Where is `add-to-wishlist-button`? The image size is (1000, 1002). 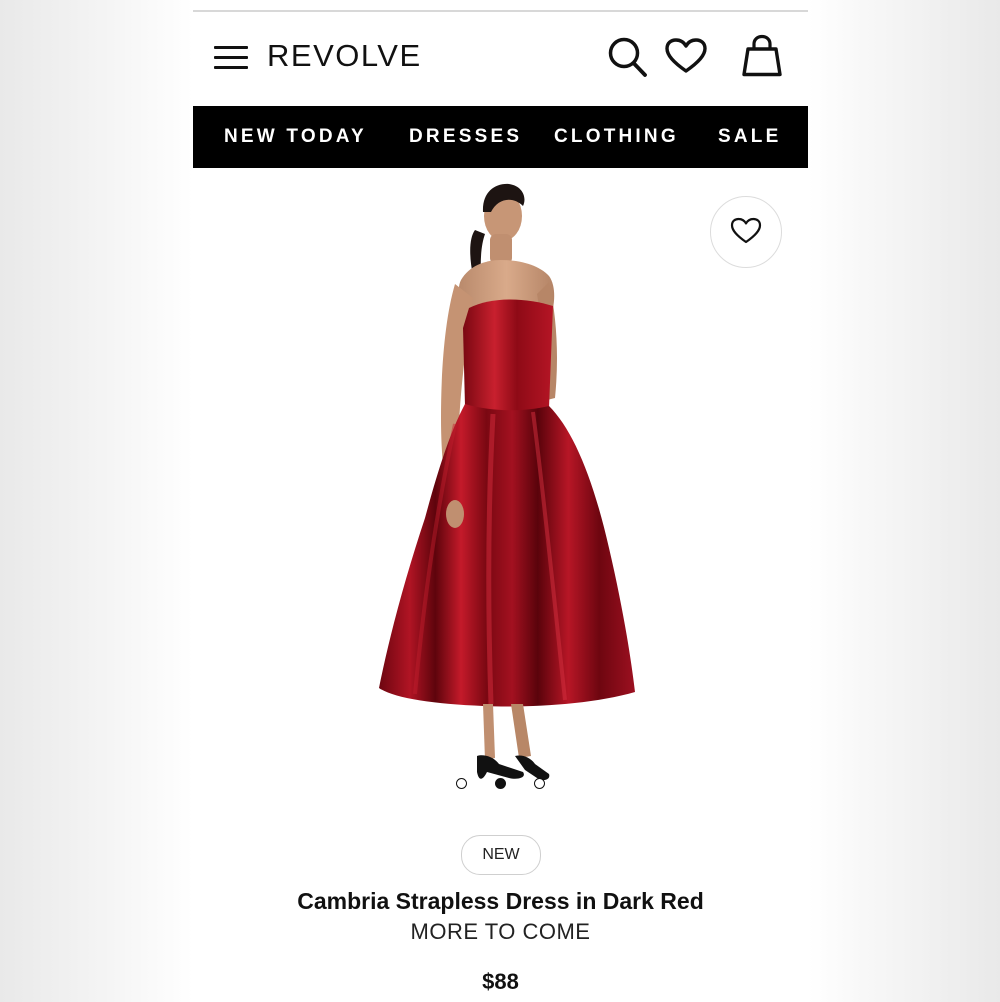 add-to-wishlist-button is located at coordinates (746, 232).